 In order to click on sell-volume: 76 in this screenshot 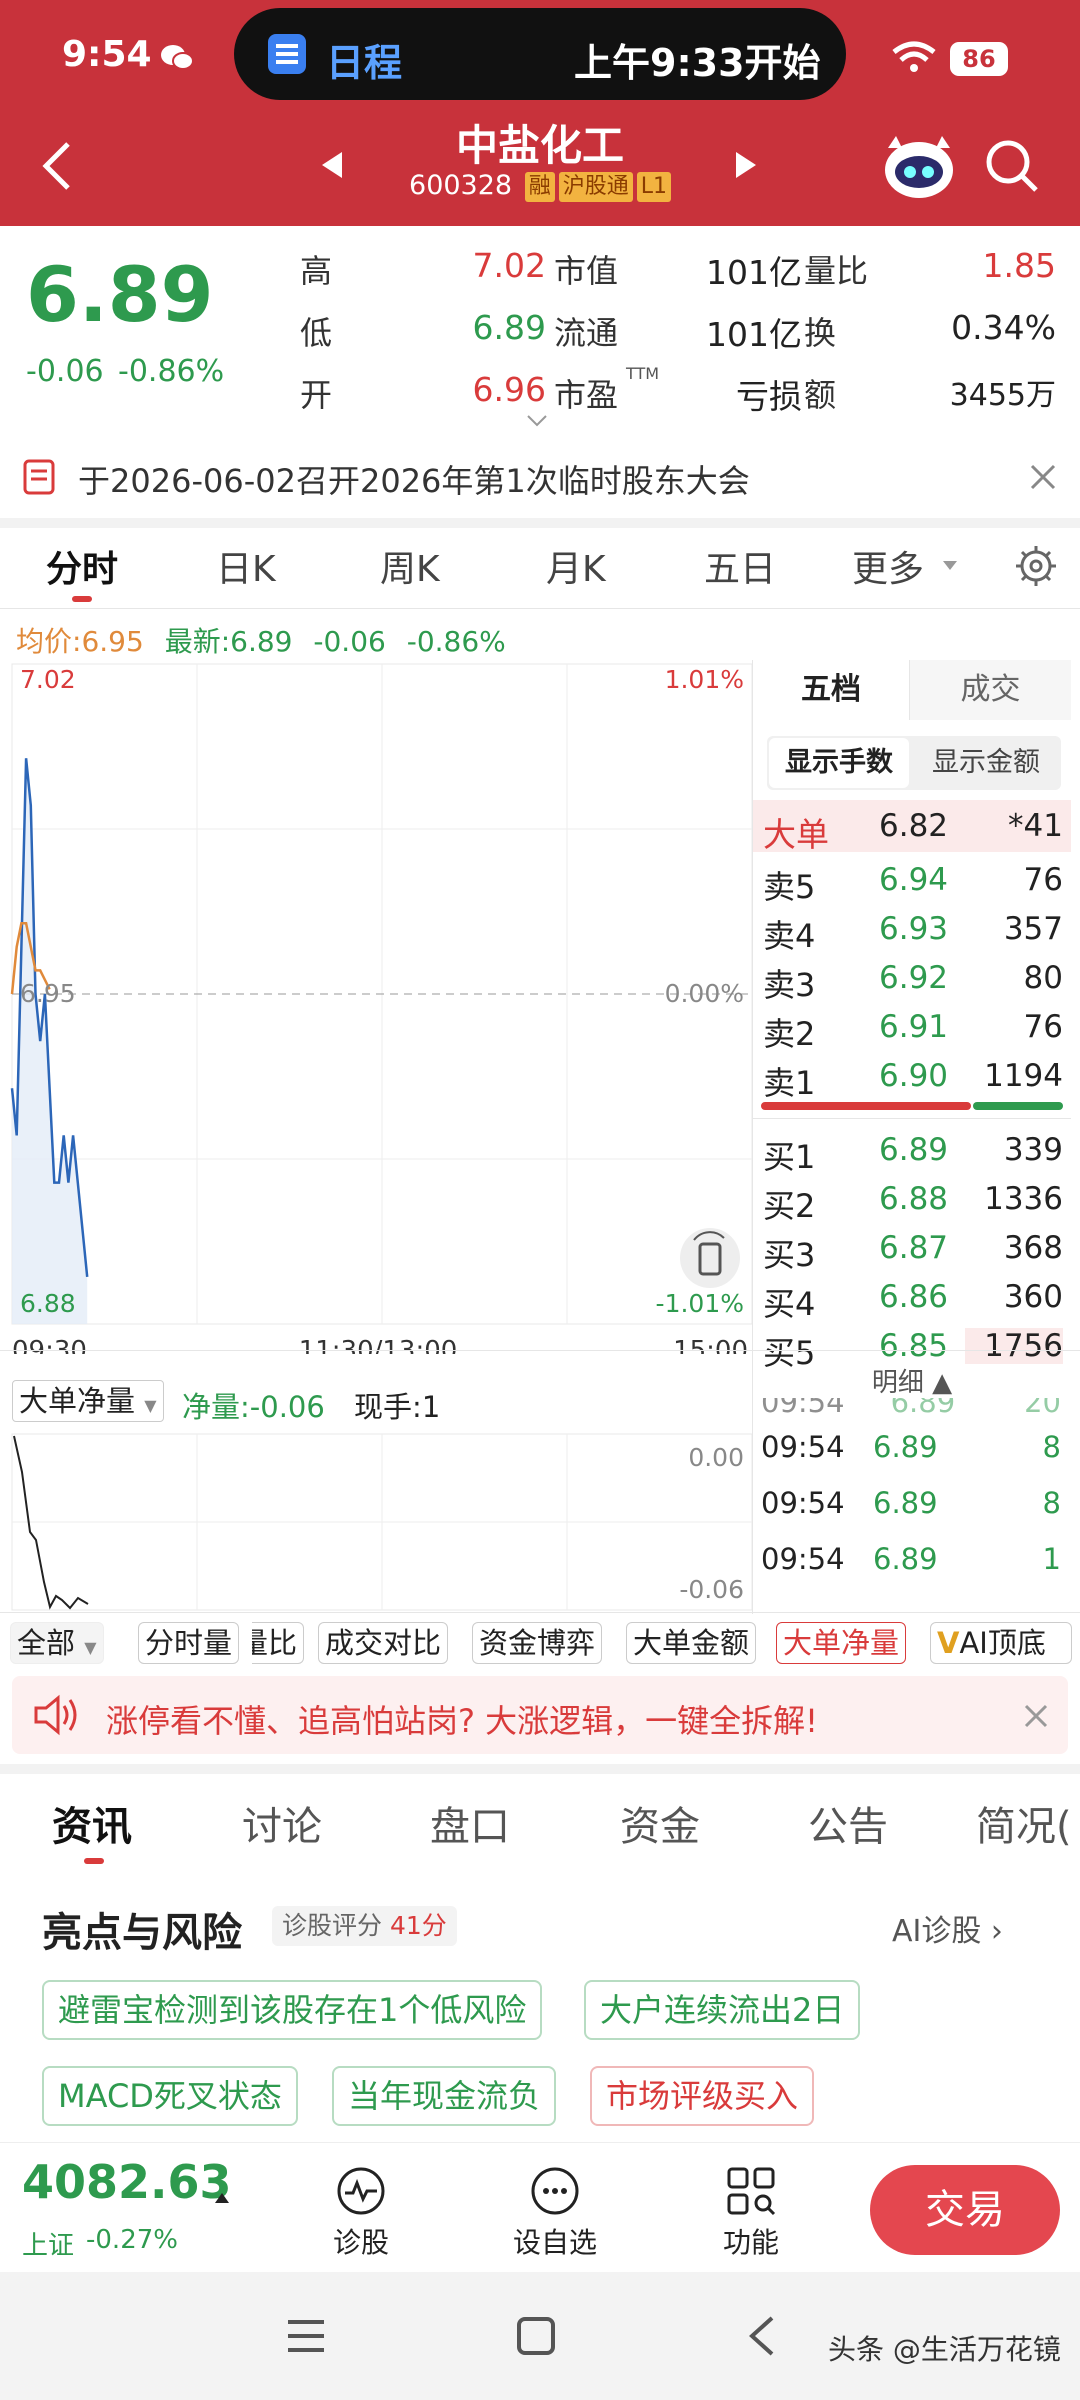, I will do `click(1043, 880)`.